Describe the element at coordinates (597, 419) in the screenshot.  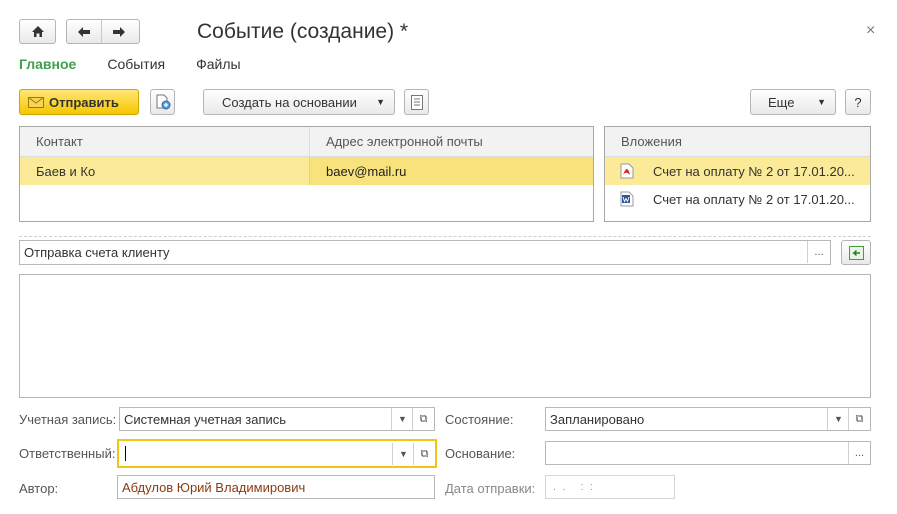
I see `state-value: Запланировано` at that location.